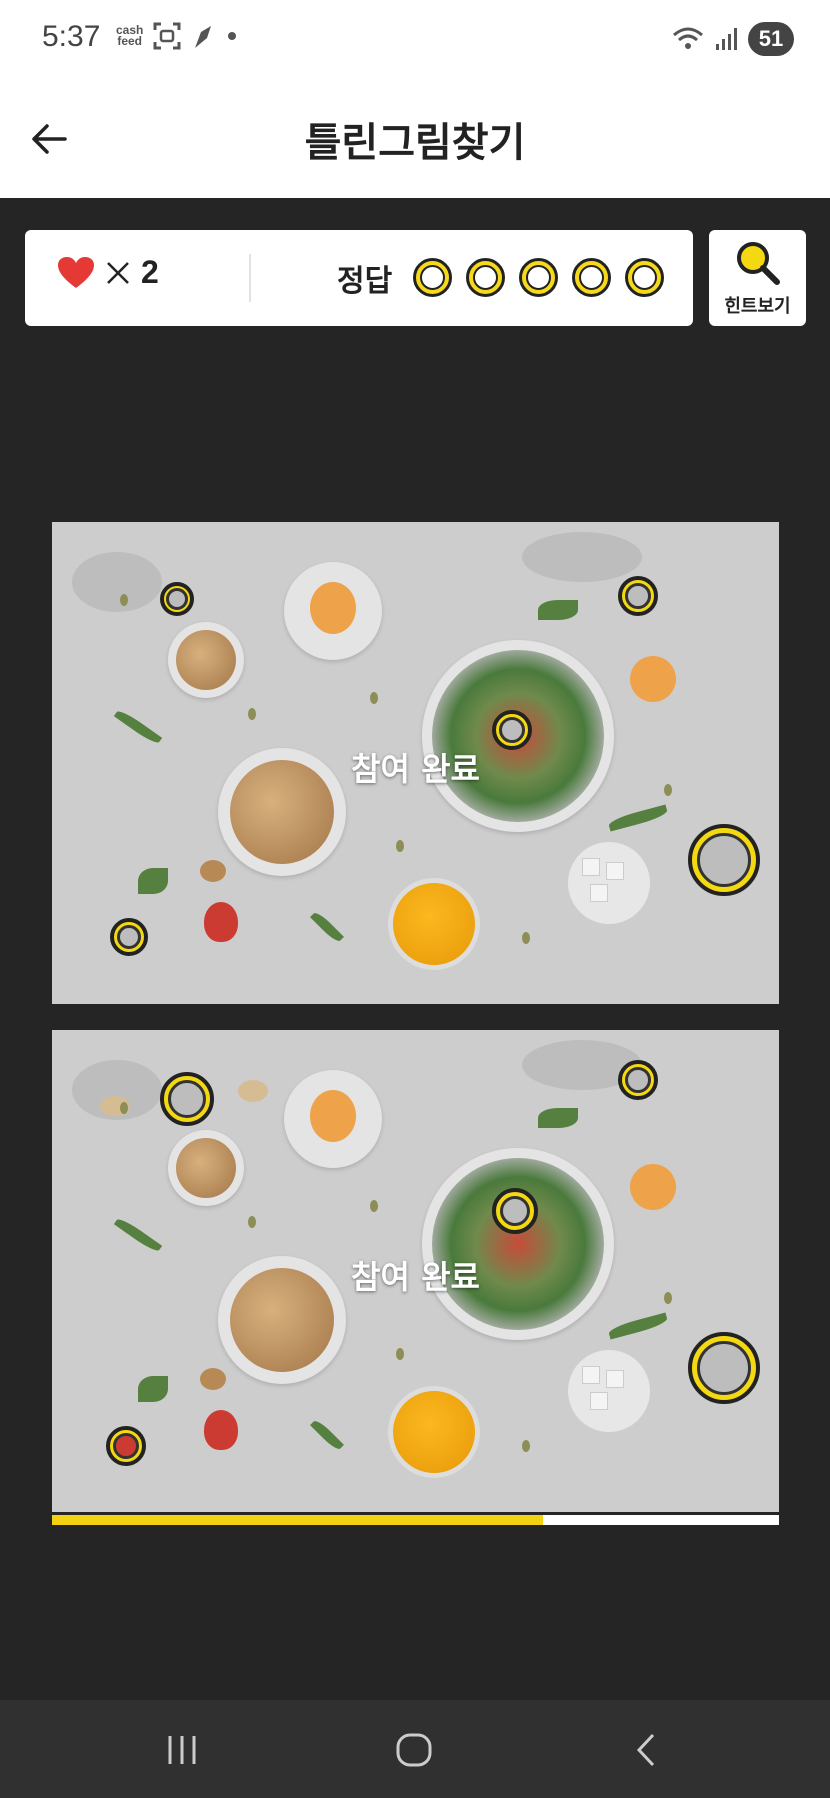 The height and width of the screenshot is (1798, 830). Describe the element at coordinates (365, 281) in the screenshot. I see `answer-label: 정답` at that location.